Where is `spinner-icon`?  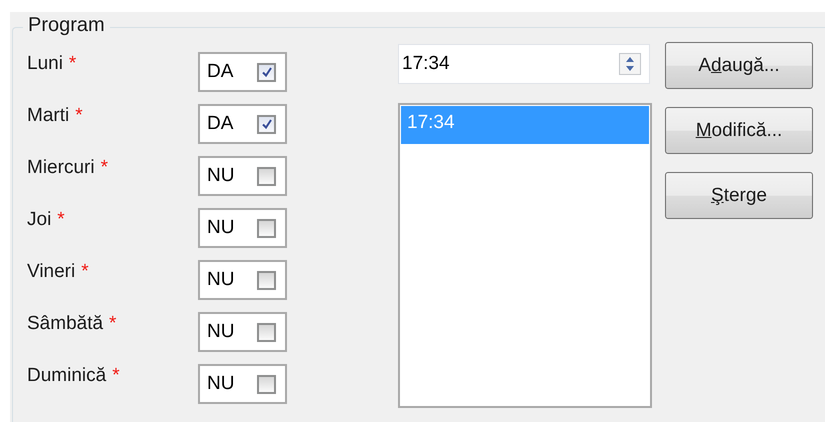
spinner-icon is located at coordinates (630, 64).